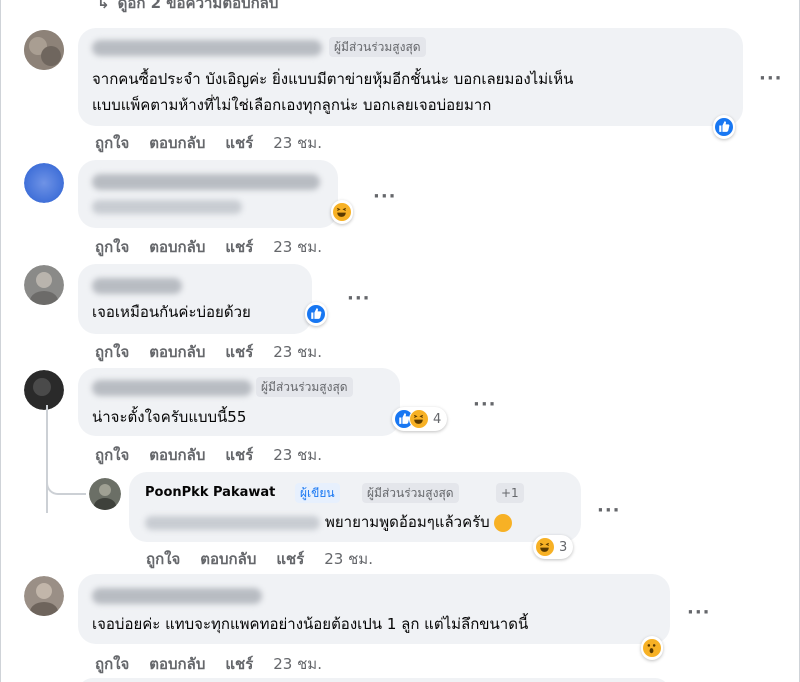 The height and width of the screenshot is (682, 800). Describe the element at coordinates (169, 417) in the screenshot. I see `comment-text: น่าจะตั้งใจครับแบบนี้55` at that location.